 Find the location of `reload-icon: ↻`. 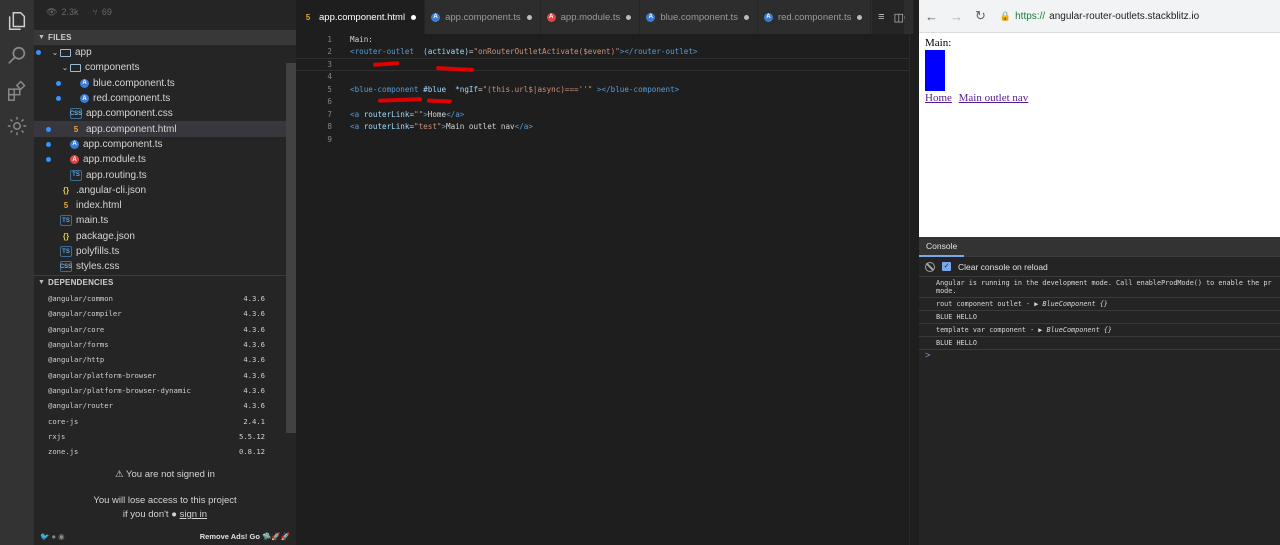

reload-icon: ↻ is located at coordinates (980, 16).